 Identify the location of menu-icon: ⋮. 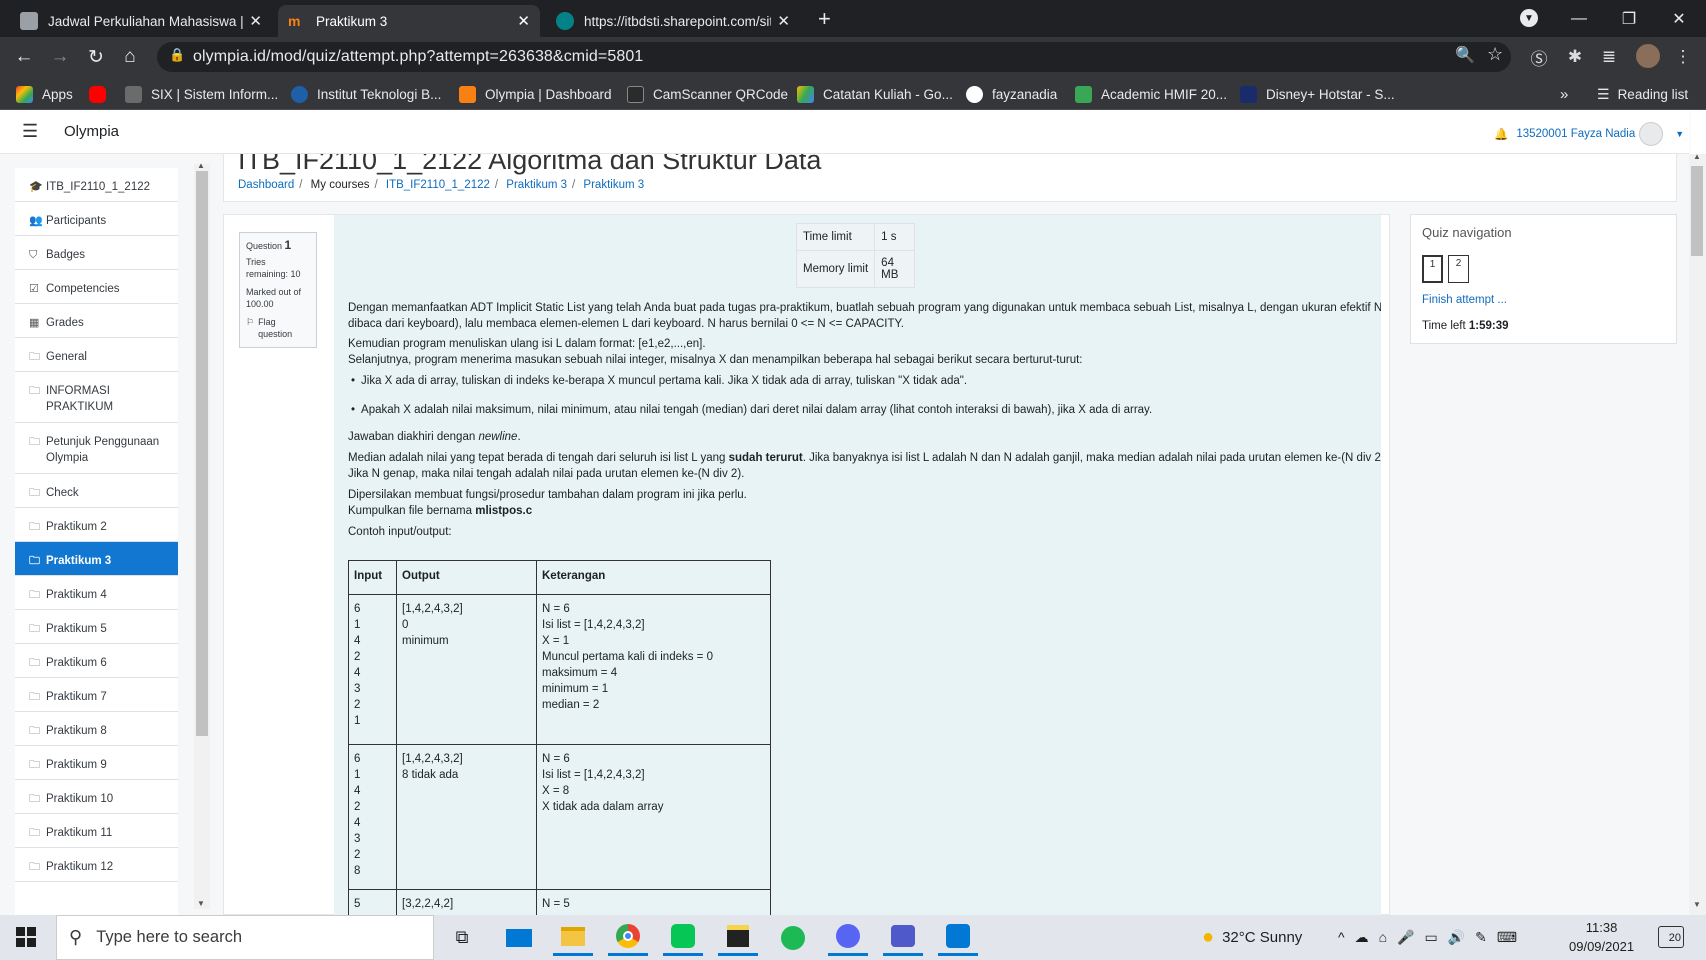
(1683, 57).